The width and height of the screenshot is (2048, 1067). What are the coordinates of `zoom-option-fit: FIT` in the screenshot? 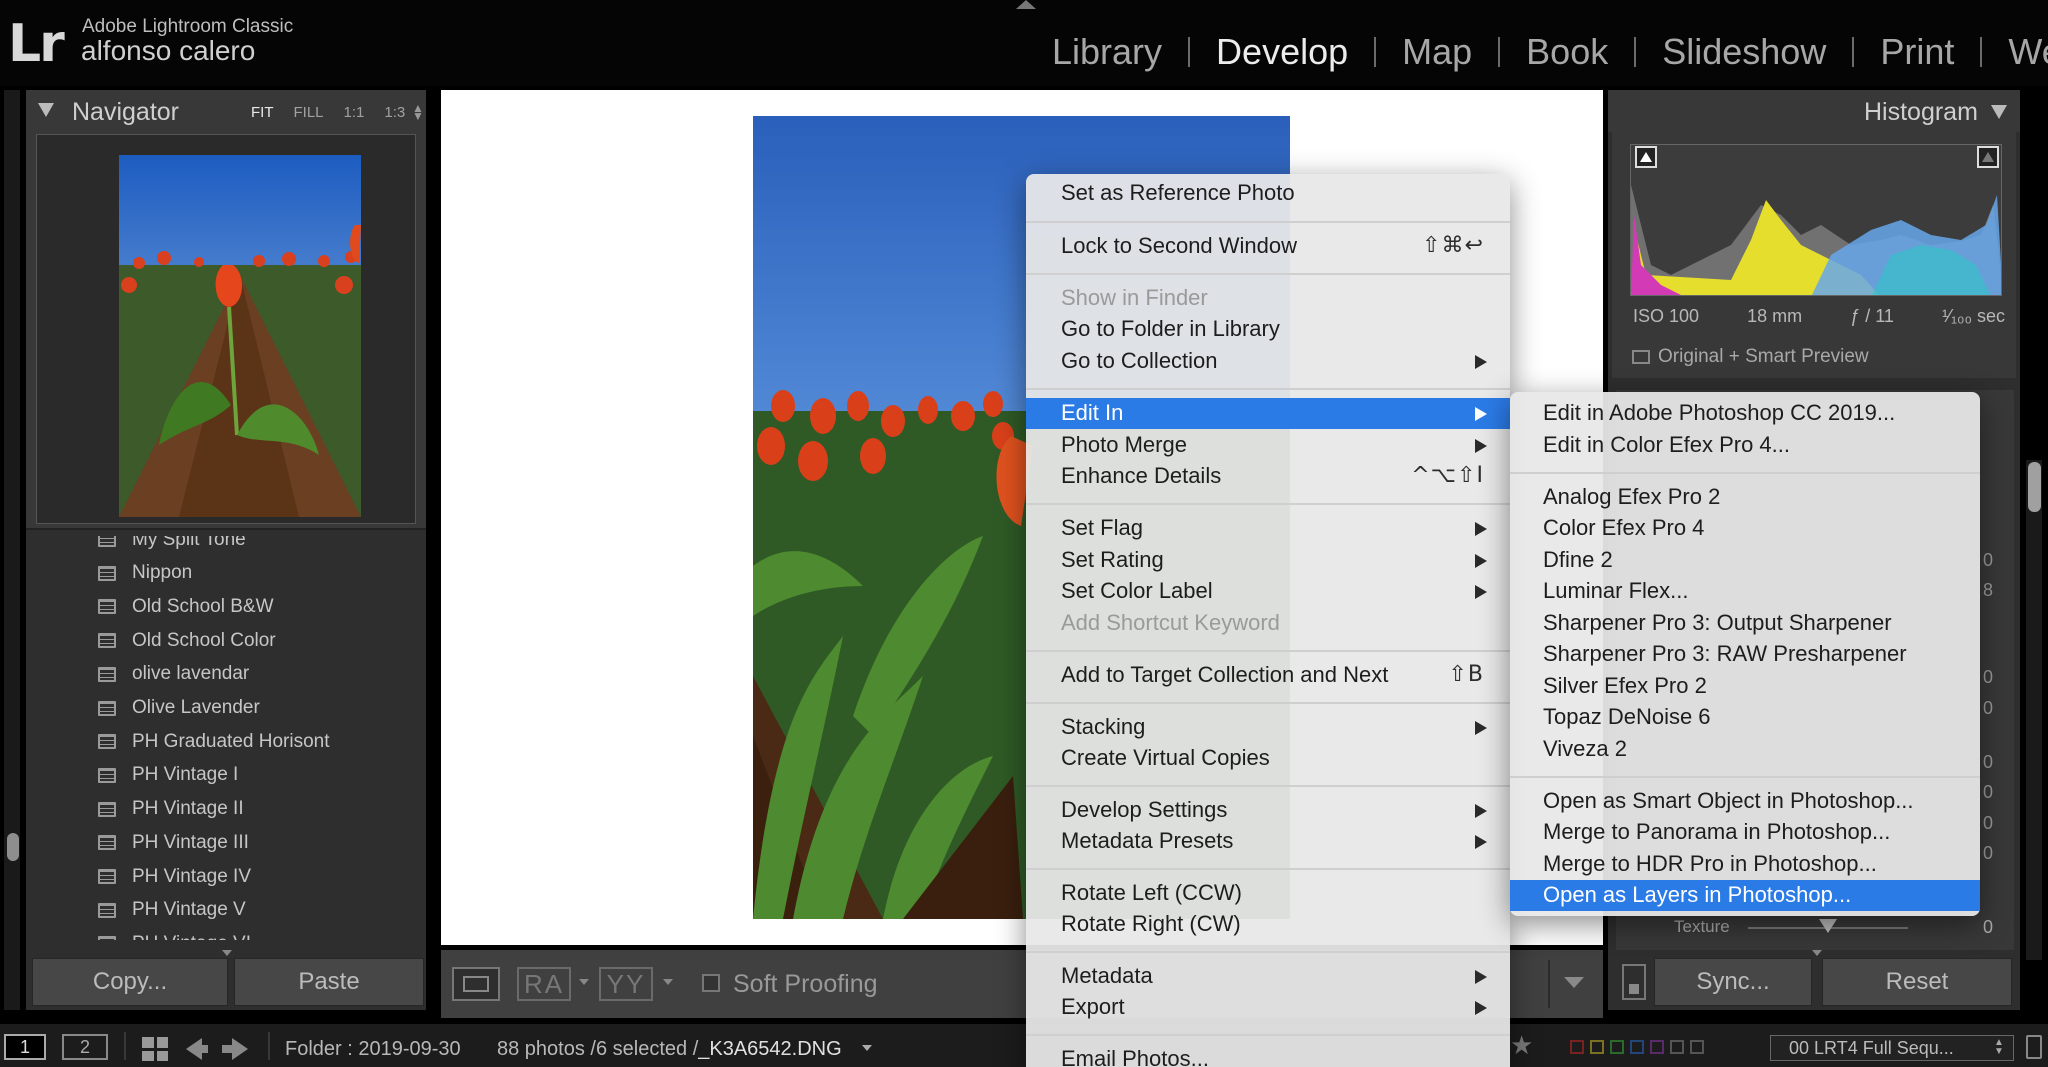 It's located at (262, 112).